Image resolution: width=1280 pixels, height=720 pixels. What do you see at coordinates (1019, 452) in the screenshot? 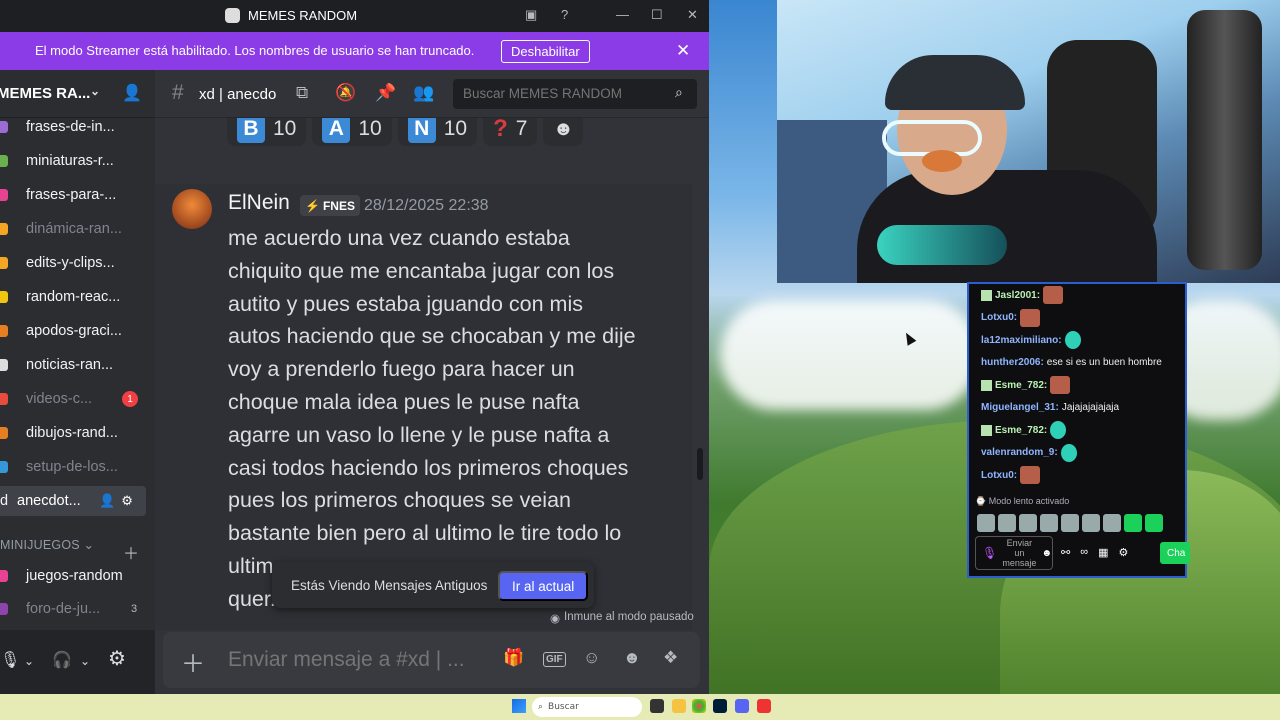
I see `stream-chat-username: valenrandom_9:` at bounding box center [1019, 452].